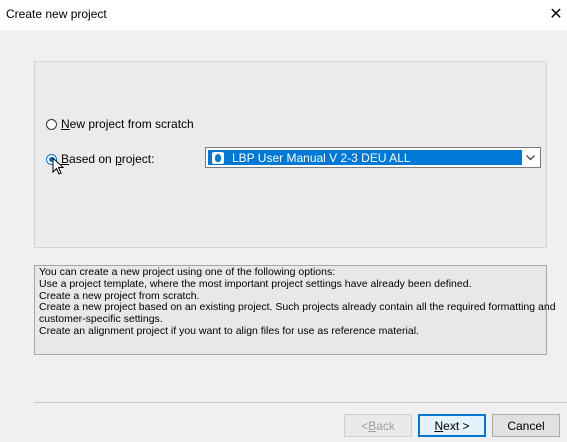 The image size is (567, 442). What do you see at coordinates (526, 425) in the screenshot?
I see `cancel-button: Cancel` at bounding box center [526, 425].